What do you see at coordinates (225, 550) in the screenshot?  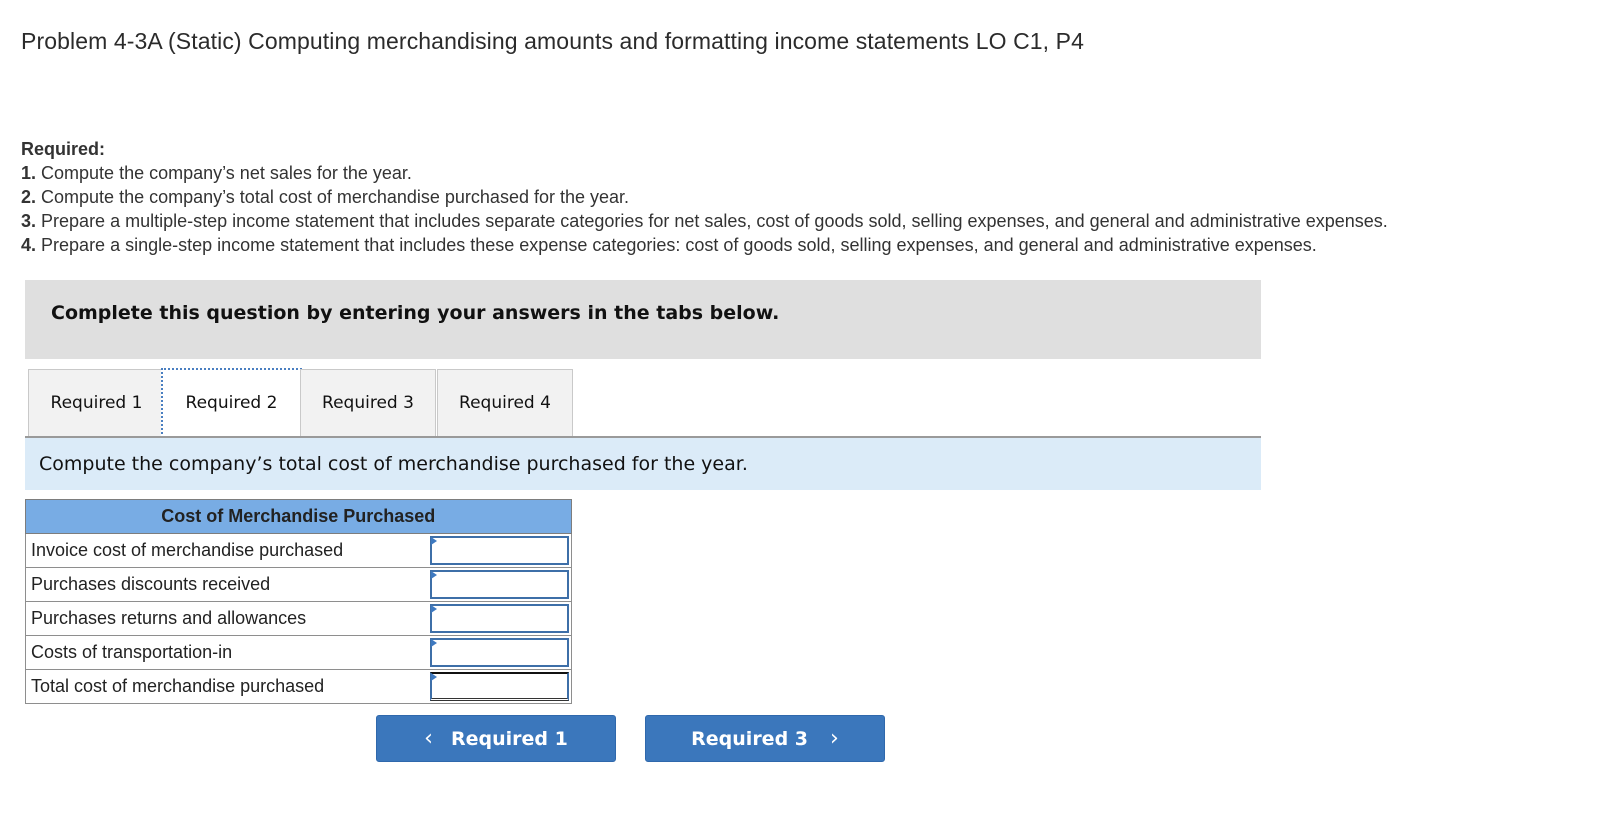 I see `row-label: Invoice cost of merchandise purchased` at bounding box center [225, 550].